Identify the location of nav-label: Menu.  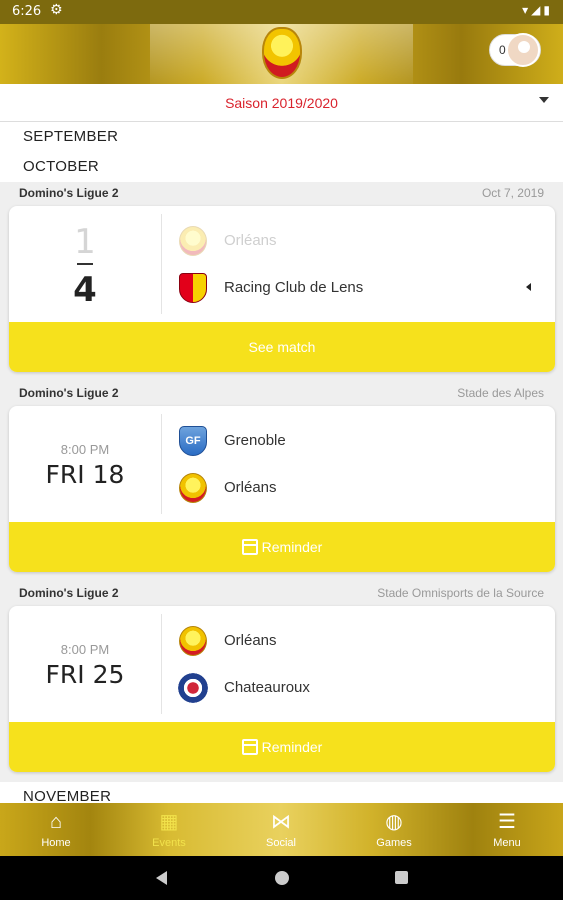
(507, 843).